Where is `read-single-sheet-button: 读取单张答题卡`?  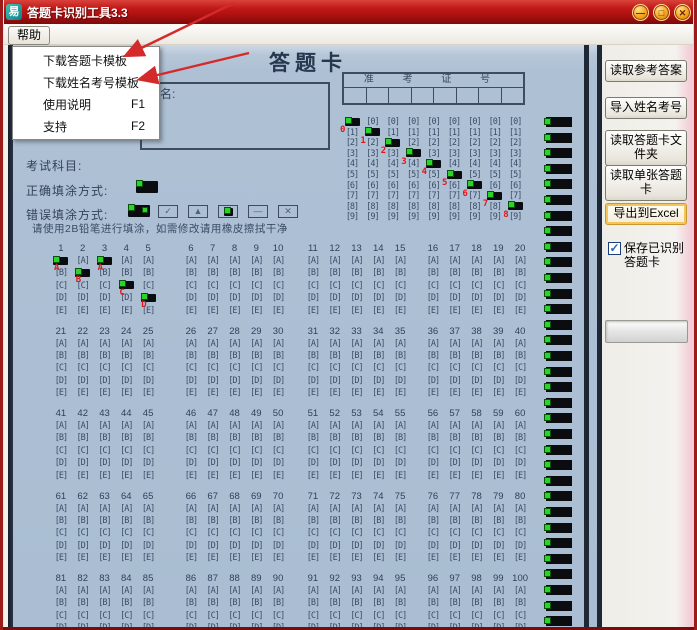 read-single-sheet-button: 读取单张答题卡 is located at coordinates (646, 183).